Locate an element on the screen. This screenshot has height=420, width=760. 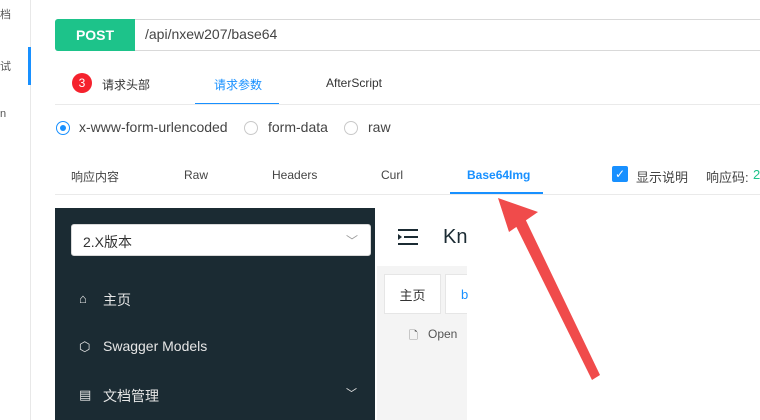
show-description-checkbox: ✓ is located at coordinates (620, 174).